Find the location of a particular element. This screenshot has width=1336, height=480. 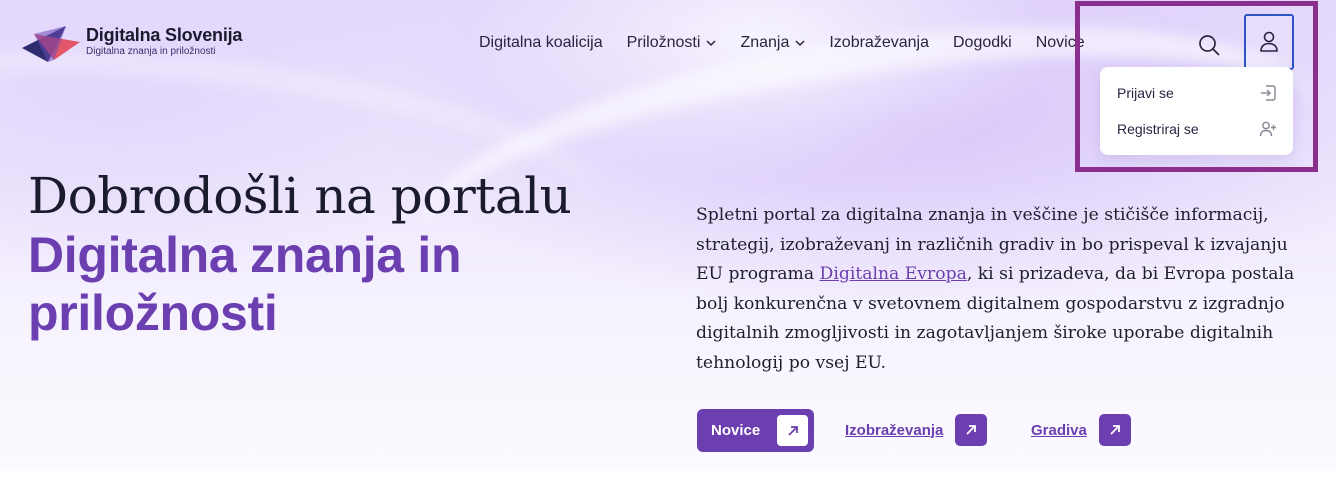

user-icon is located at coordinates (1269, 41).